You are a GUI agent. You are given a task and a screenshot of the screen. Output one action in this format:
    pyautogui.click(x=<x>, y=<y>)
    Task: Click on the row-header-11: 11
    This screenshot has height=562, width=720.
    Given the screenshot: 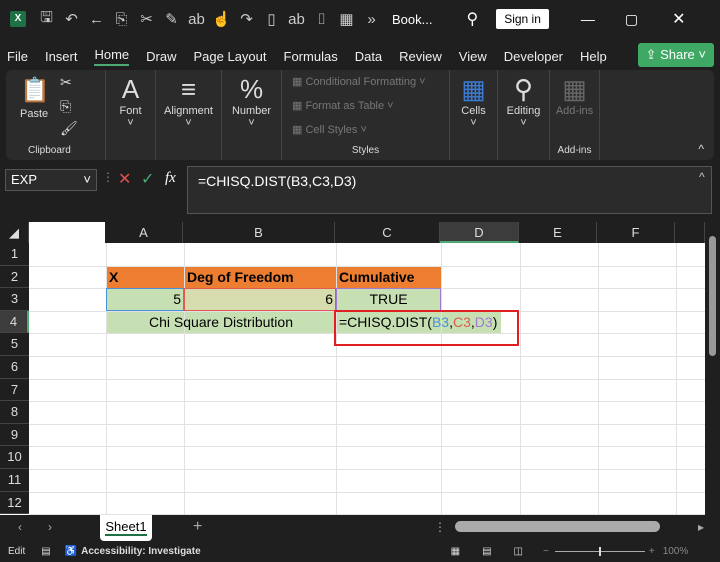 What is the action you would take?
    pyautogui.click(x=14, y=480)
    